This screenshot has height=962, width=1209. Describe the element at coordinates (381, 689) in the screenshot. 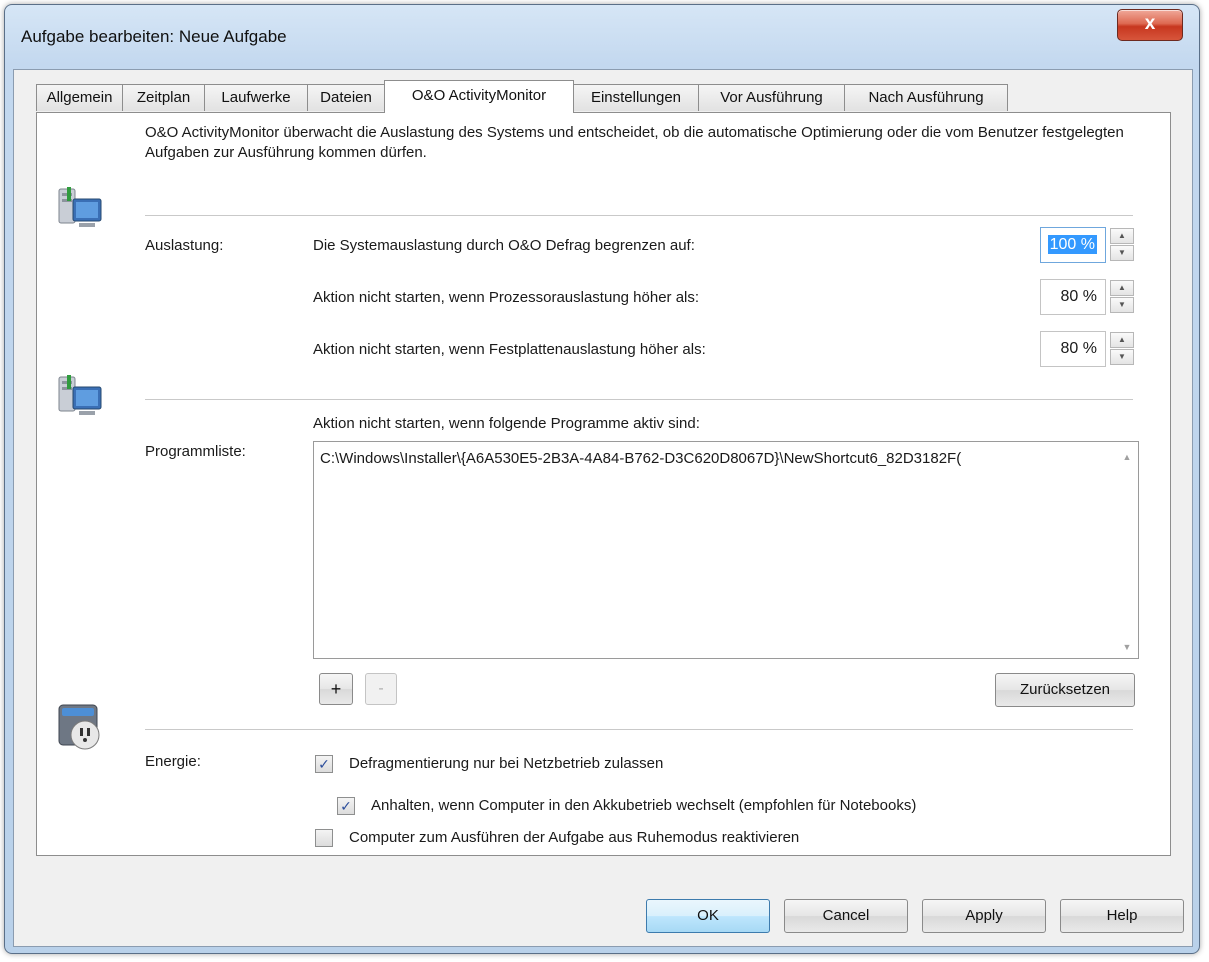

I see `remove-program-button: -` at that location.